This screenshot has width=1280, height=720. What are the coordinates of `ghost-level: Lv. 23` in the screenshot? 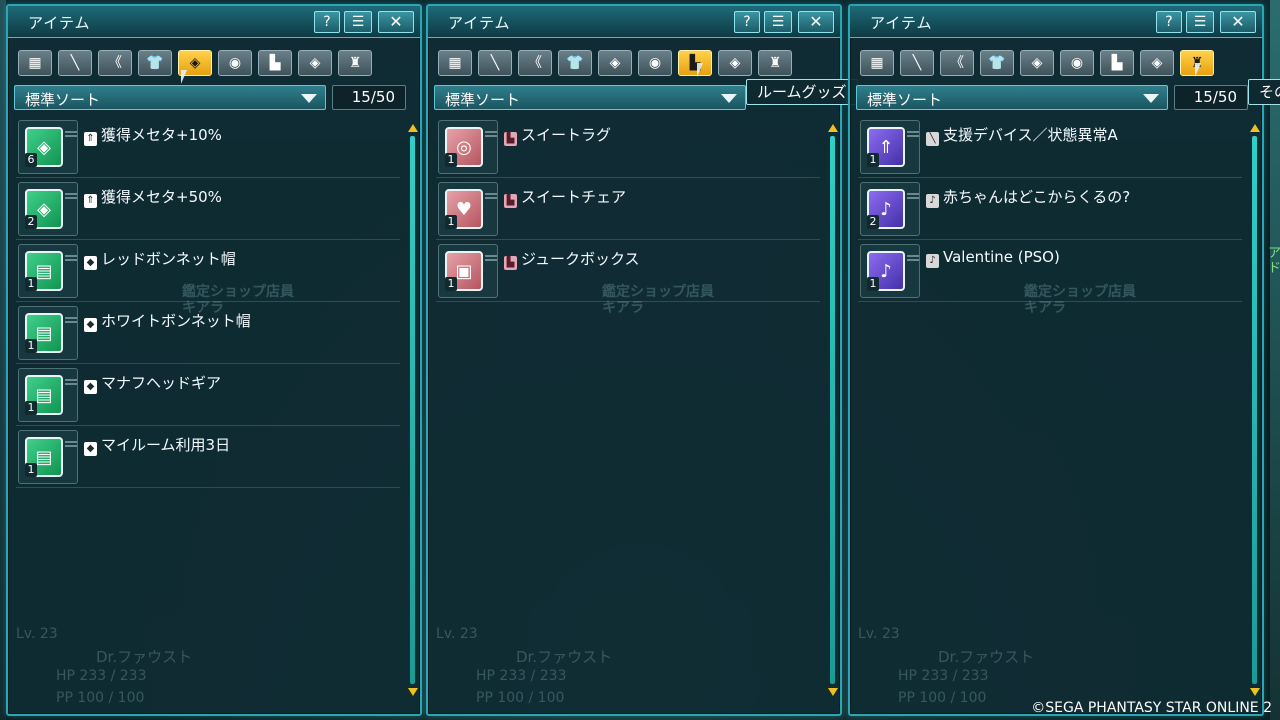 It's located at (37, 634).